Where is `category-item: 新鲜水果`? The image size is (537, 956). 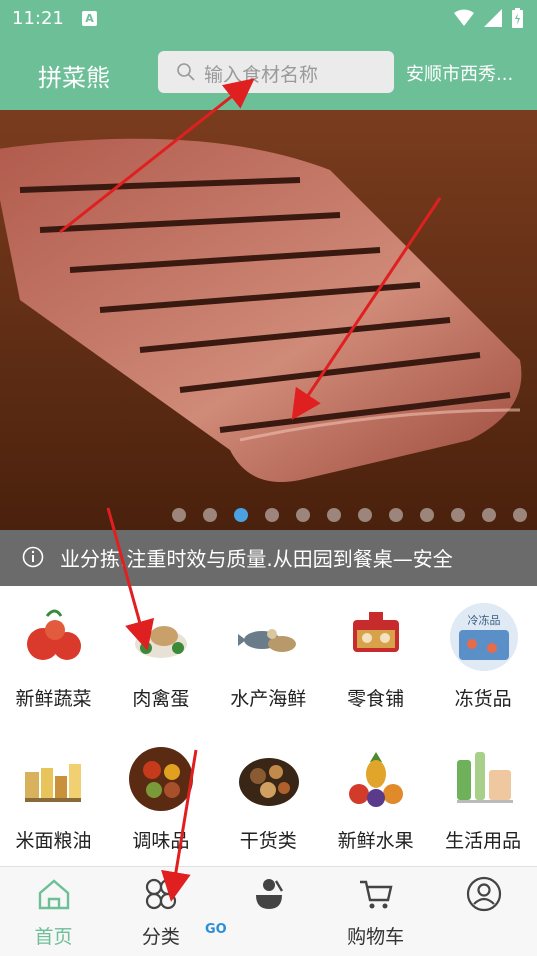 category-item: 新鲜水果 is located at coordinates (375, 798).